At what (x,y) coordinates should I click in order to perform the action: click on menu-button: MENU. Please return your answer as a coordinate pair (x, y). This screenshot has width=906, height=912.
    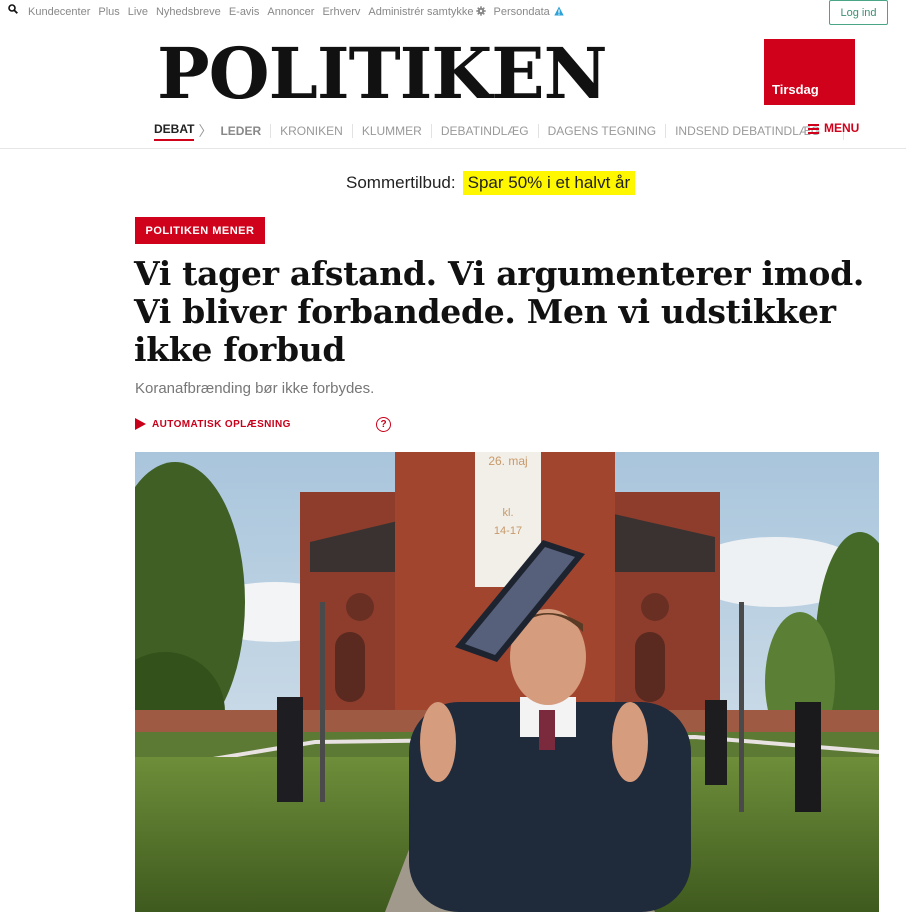
    Looking at the image, I should click on (833, 128).